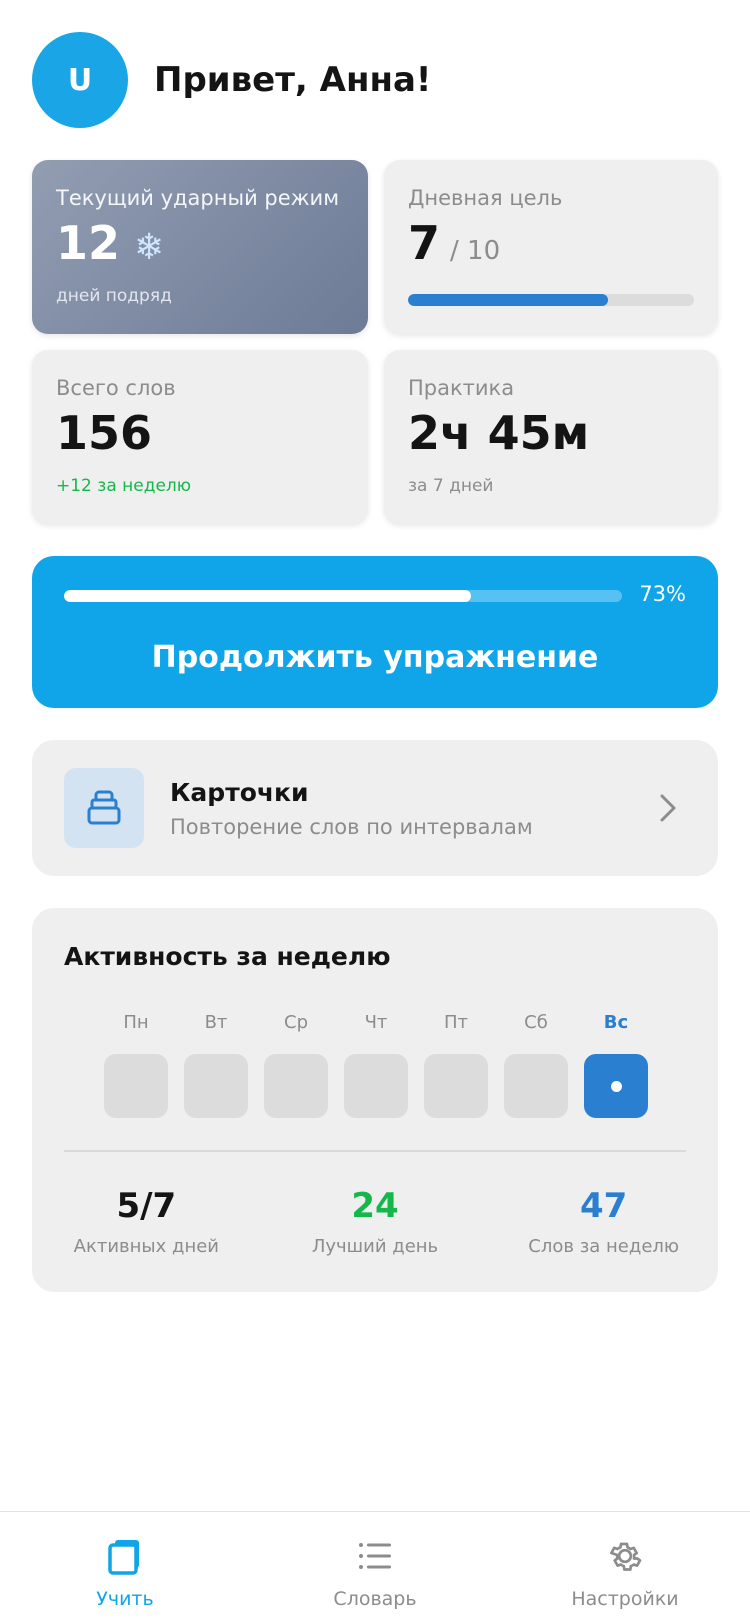 The height and width of the screenshot is (1624, 750). I want to click on weekday-item: Пн, so click(136, 1065).